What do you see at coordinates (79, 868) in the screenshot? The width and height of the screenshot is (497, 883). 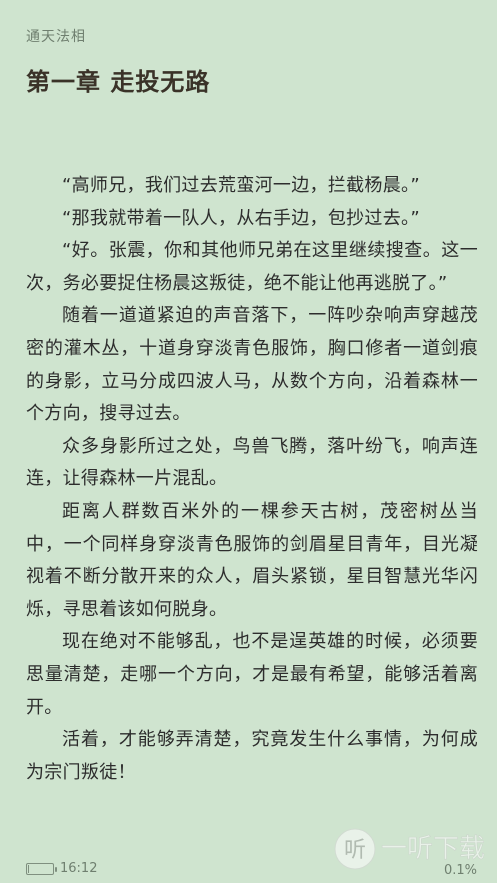 I see `clock-time: 16:12` at bounding box center [79, 868].